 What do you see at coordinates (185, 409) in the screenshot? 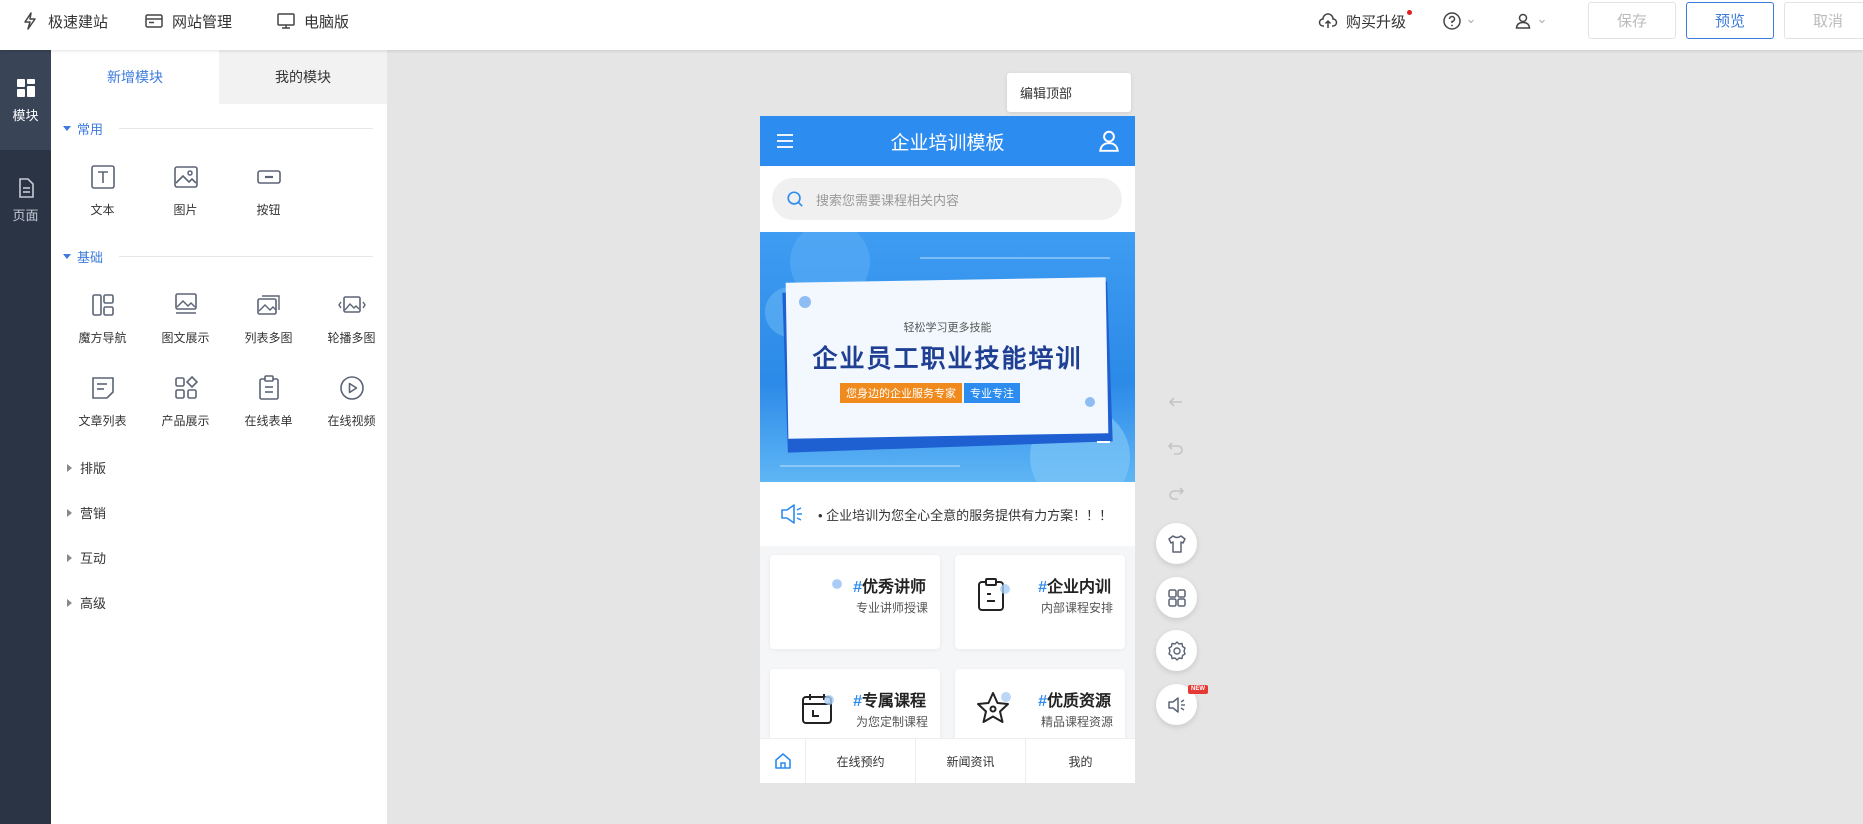
I see `module-product-display: 产品展示` at bounding box center [185, 409].